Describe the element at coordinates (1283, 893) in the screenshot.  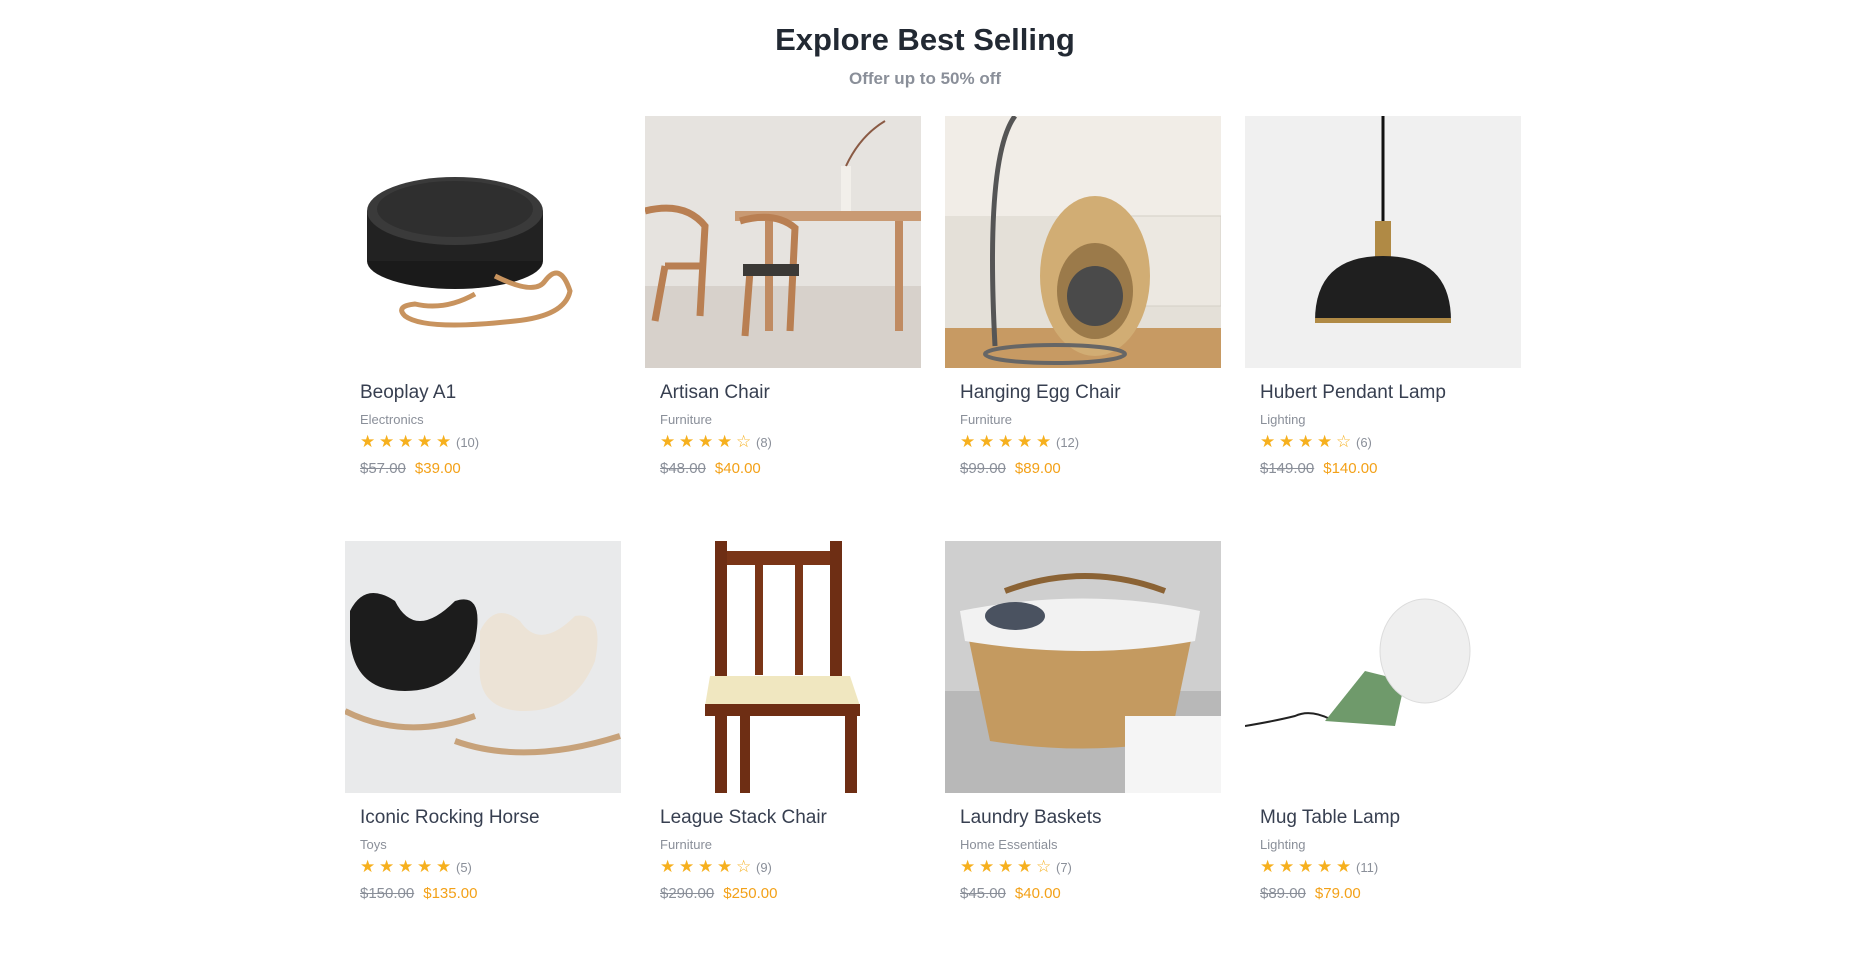
I see `old-price: $89.00` at that location.